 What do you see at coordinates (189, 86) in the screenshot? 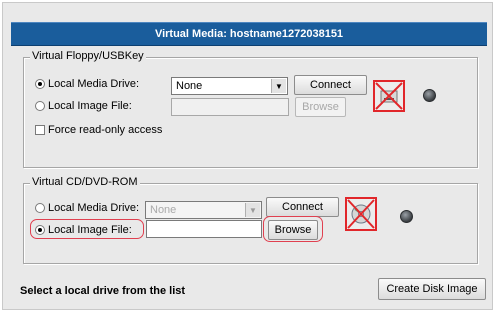
I see `floppy-media-drive-value: None` at bounding box center [189, 86].